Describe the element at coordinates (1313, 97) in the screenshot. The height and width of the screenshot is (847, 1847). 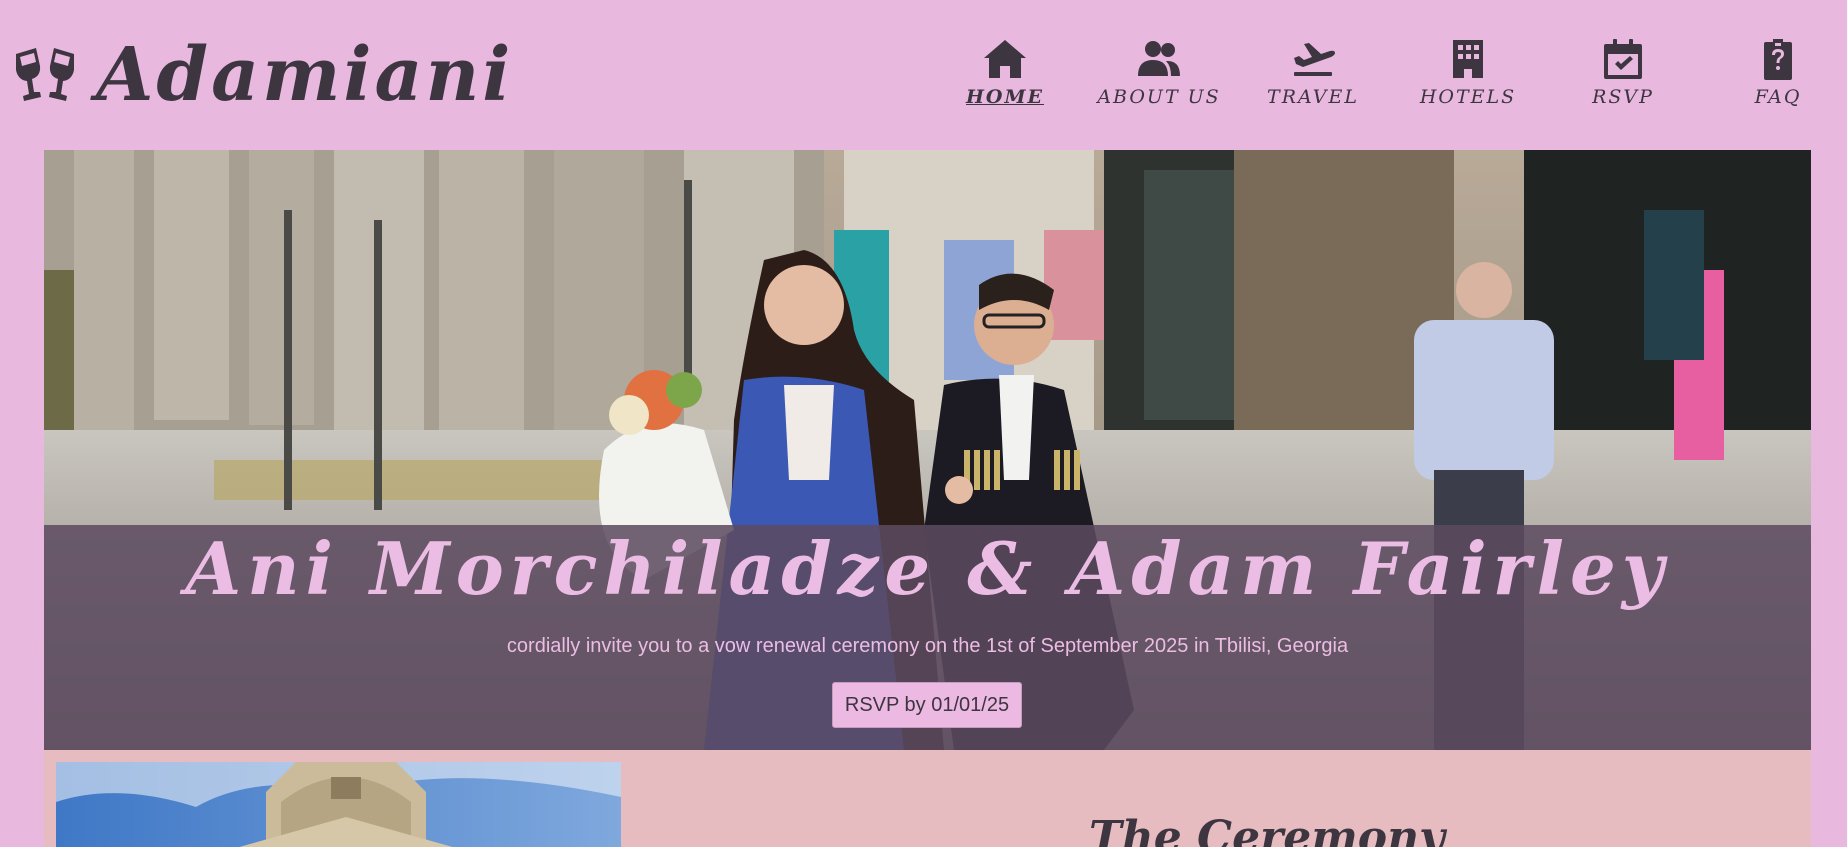
I see `nav-label-travel: TRAVEL` at that location.